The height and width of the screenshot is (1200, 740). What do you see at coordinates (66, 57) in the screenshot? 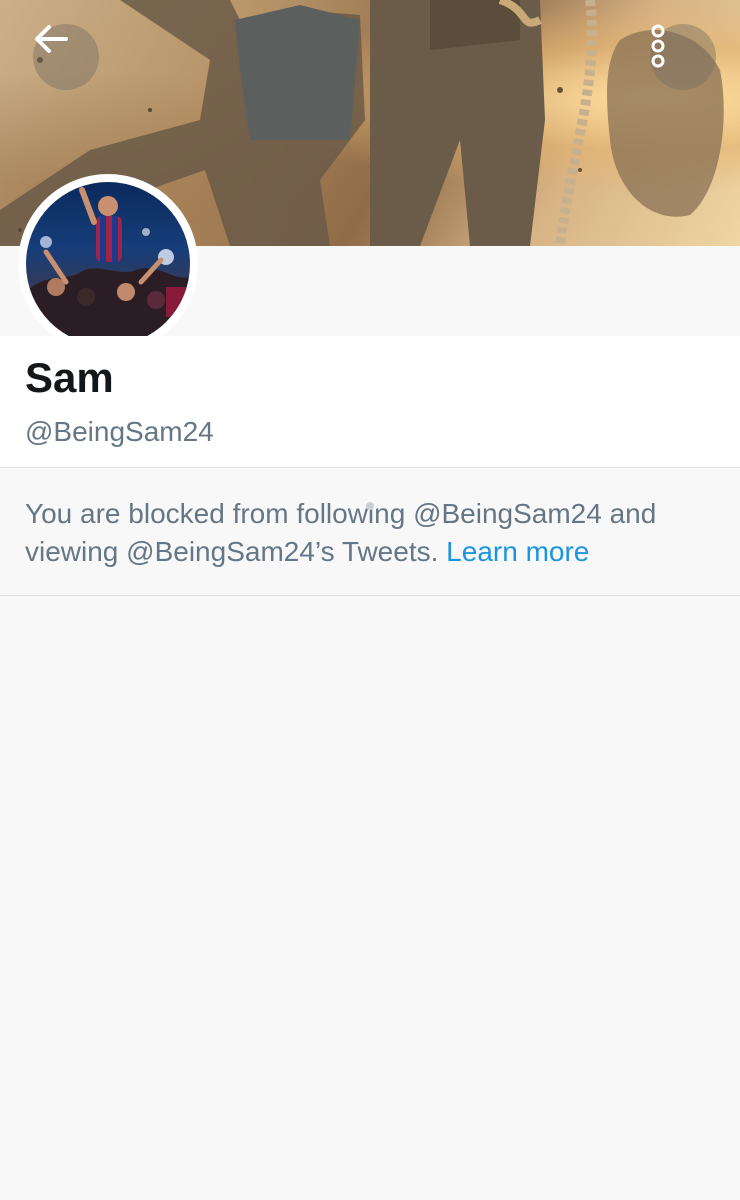
I see `back-button` at bounding box center [66, 57].